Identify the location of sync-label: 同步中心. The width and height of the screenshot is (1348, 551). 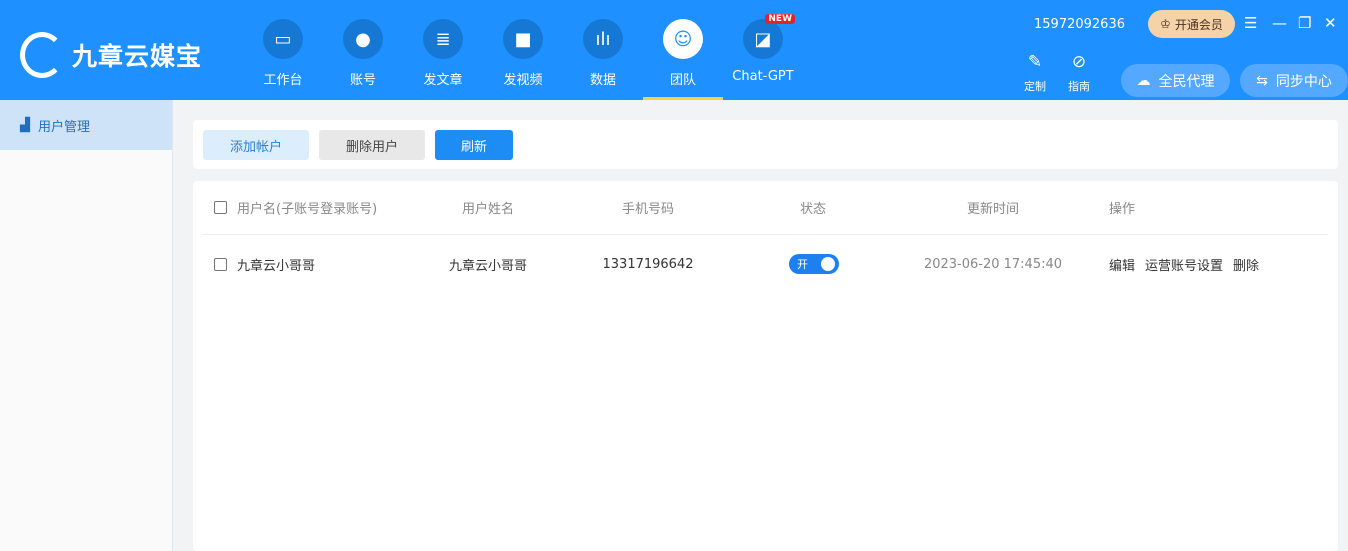
(1303, 81).